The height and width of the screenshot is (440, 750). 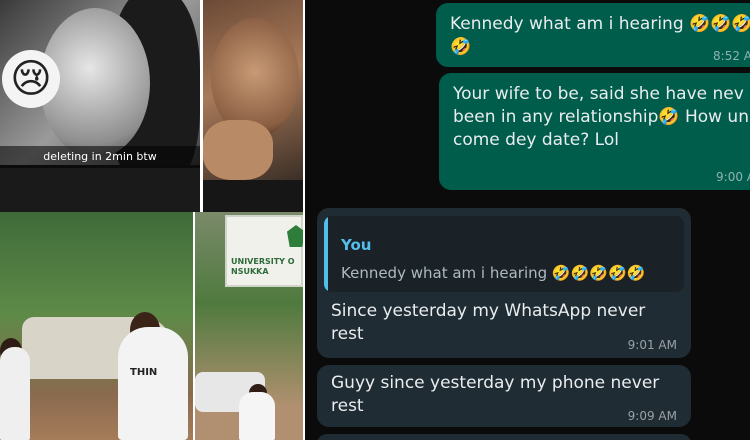 What do you see at coordinates (733, 177) in the screenshot?
I see `message-time: 9:00 A` at bounding box center [733, 177].